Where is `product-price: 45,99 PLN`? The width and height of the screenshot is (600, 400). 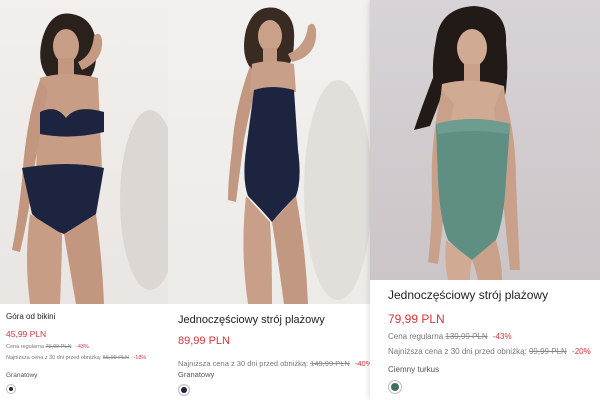 product-price: 45,99 PLN is located at coordinates (26, 334).